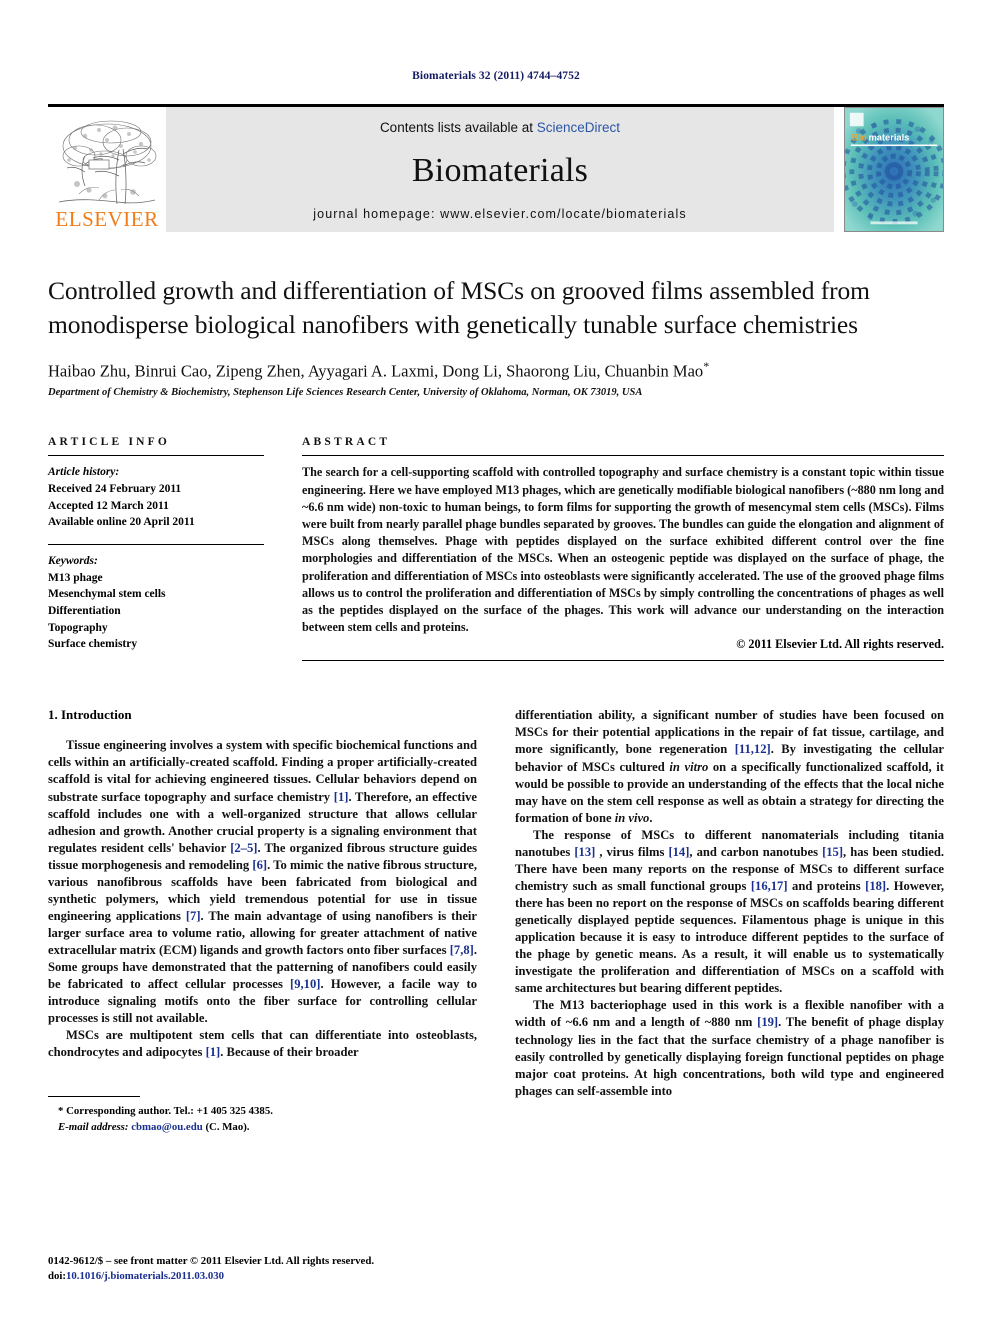  I want to click on history-received: Received 24 February 2011, so click(115, 488).